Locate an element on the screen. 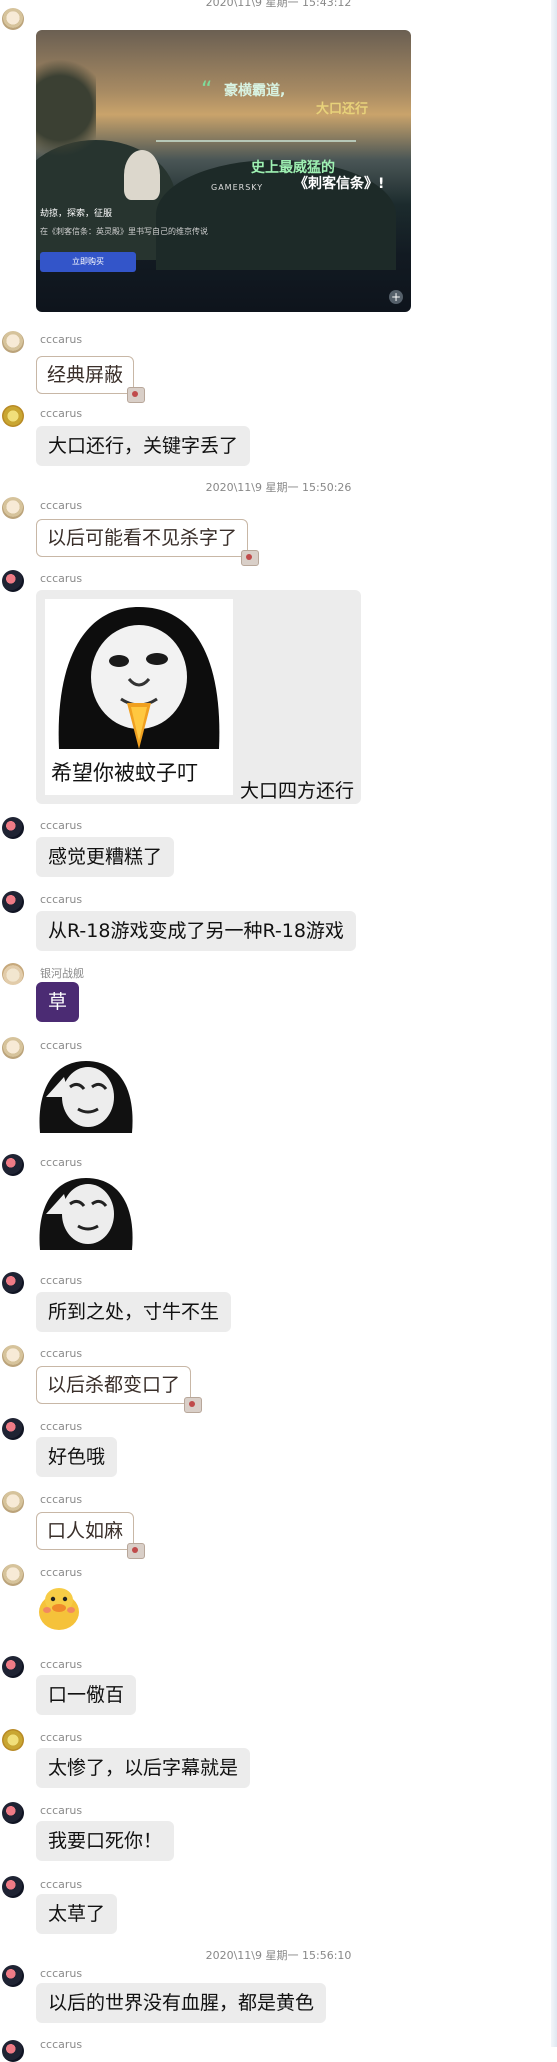  message-bubble: 经典屏蔽 is located at coordinates (91, 379).